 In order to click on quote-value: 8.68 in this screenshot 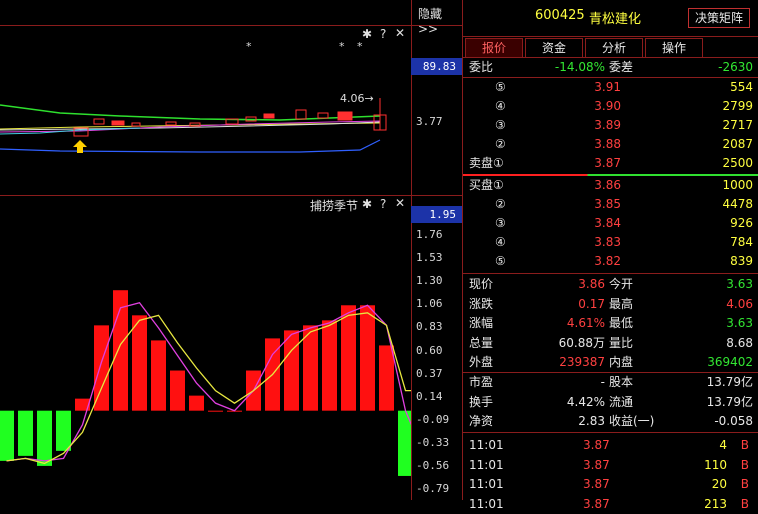, I will do `click(739, 342)`.